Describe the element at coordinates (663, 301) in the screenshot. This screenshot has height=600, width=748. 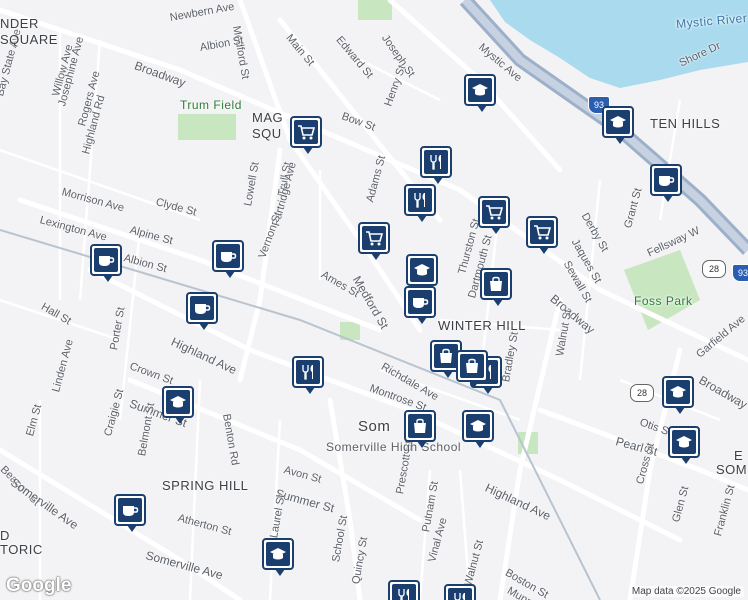
I see `park-label: Foss Park` at that location.